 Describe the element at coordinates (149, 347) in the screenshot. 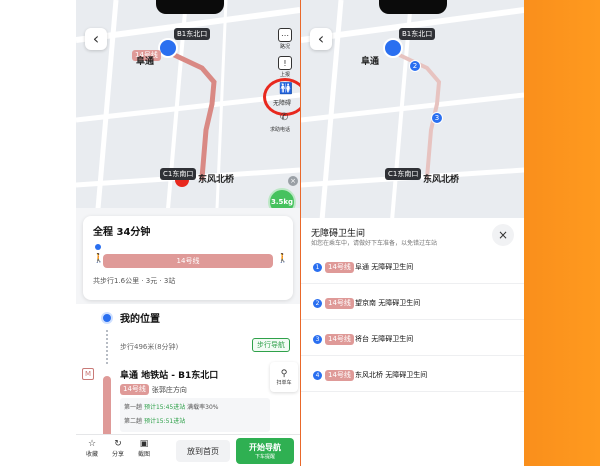

I see `walk-distance: 步行496米(8分钟)` at that location.